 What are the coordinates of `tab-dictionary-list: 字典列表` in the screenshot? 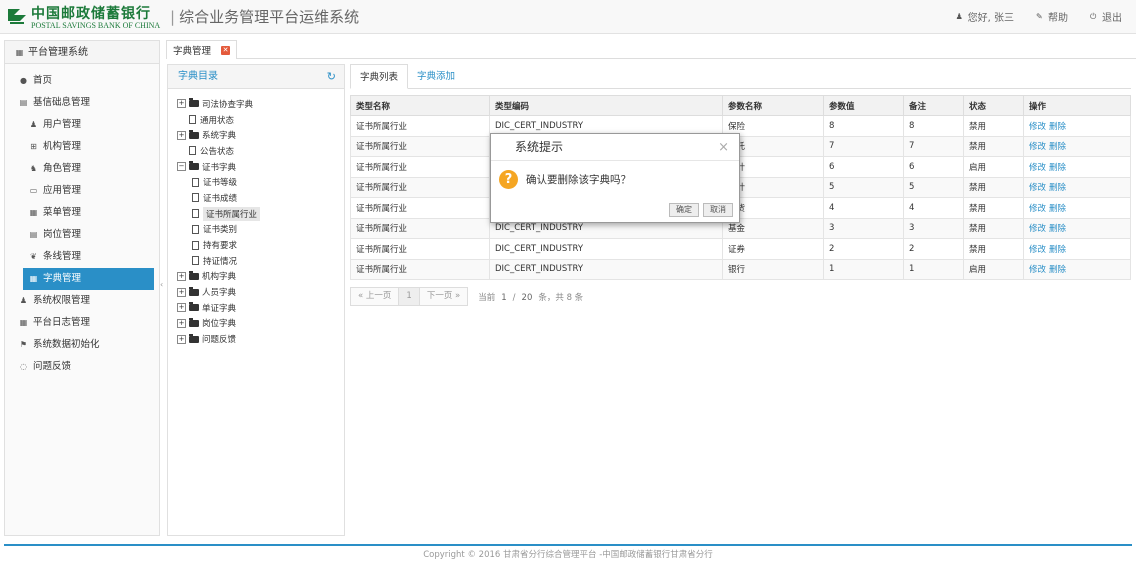 It's located at (379, 76).